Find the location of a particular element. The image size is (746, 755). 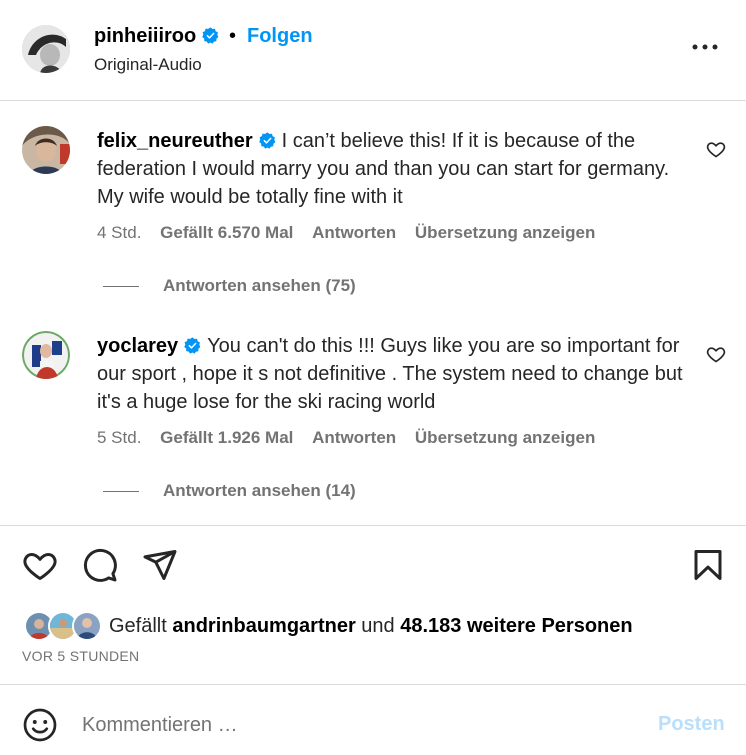

share-send-icon is located at coordinates (160, 565).